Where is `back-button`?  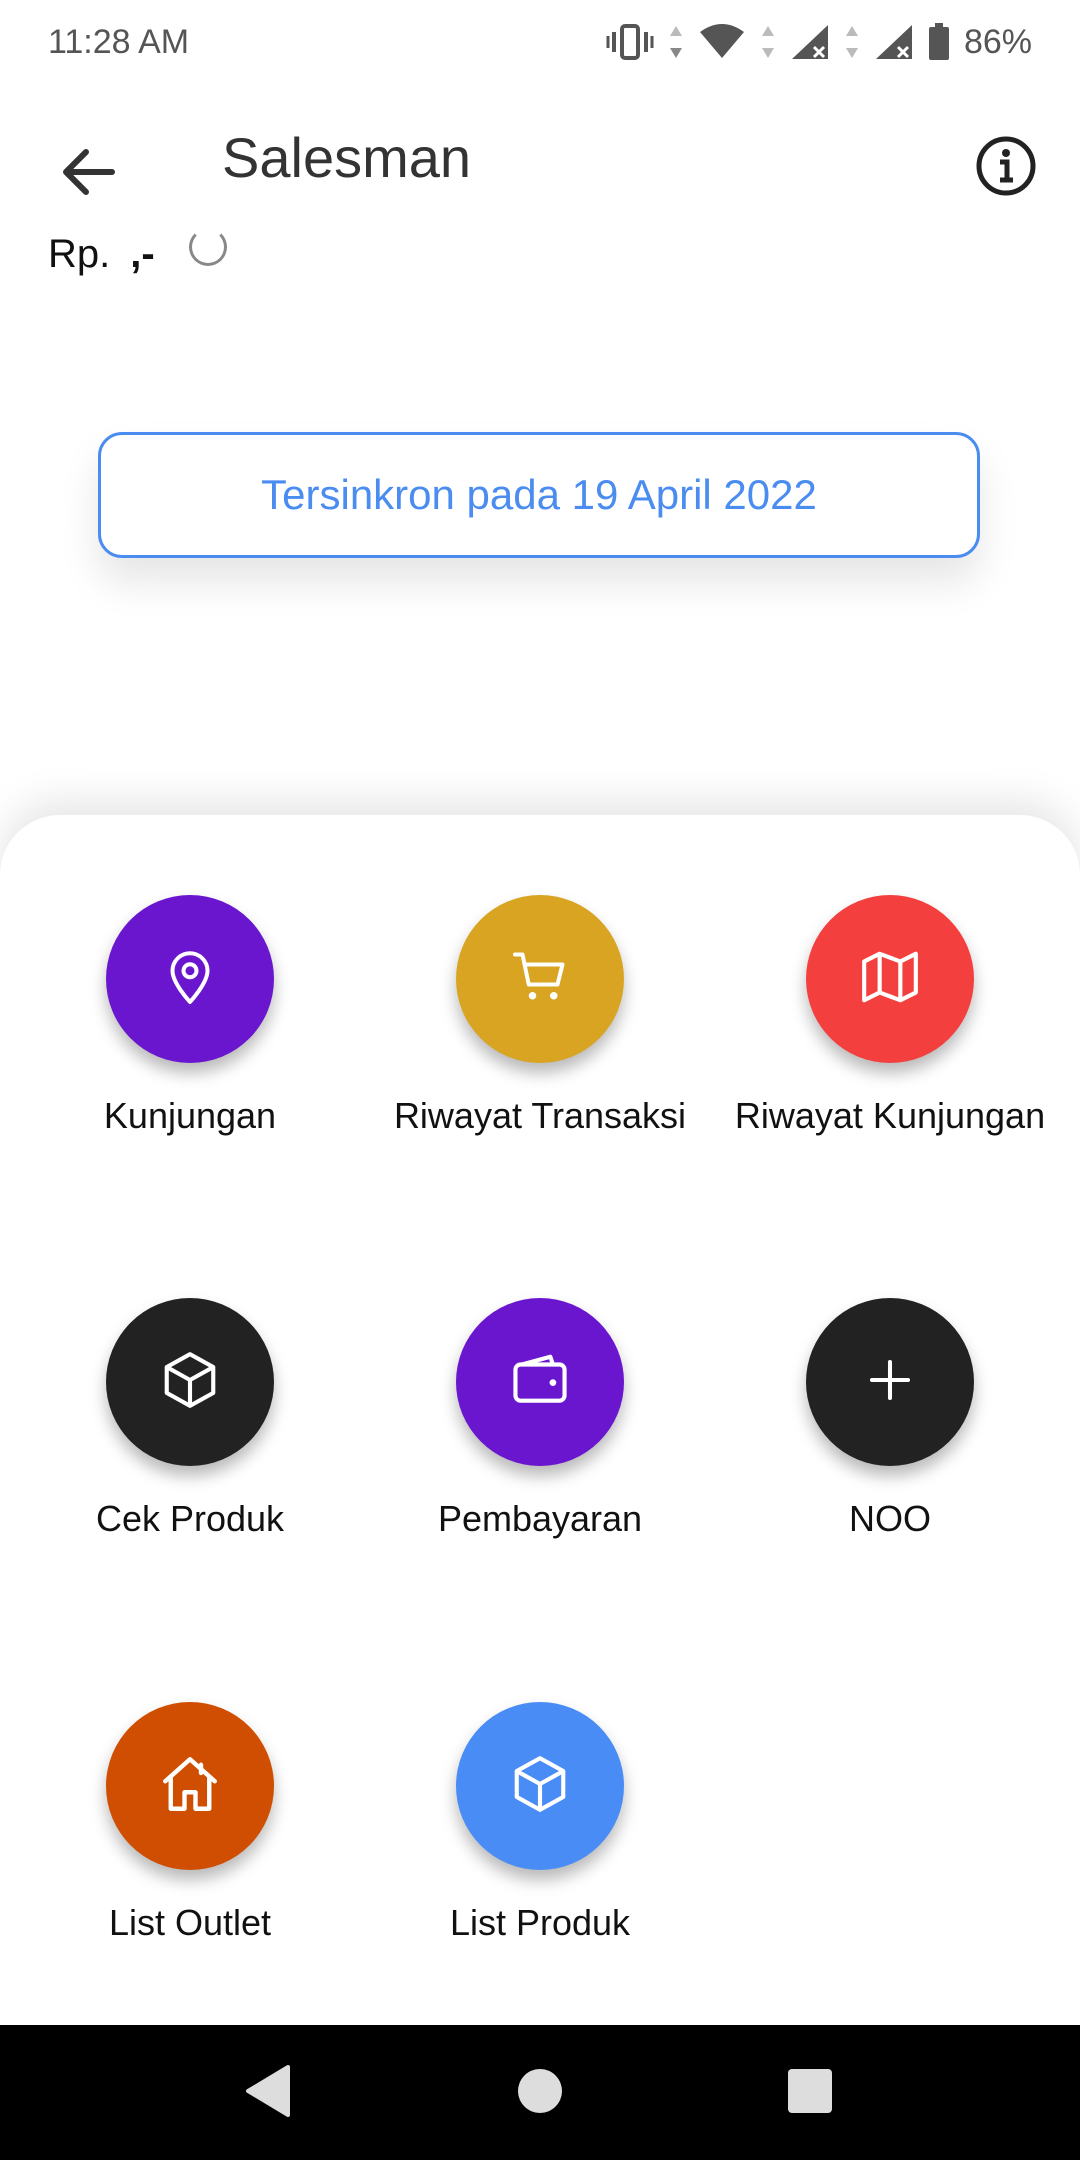
back-button is located at coordinates (88, 174).